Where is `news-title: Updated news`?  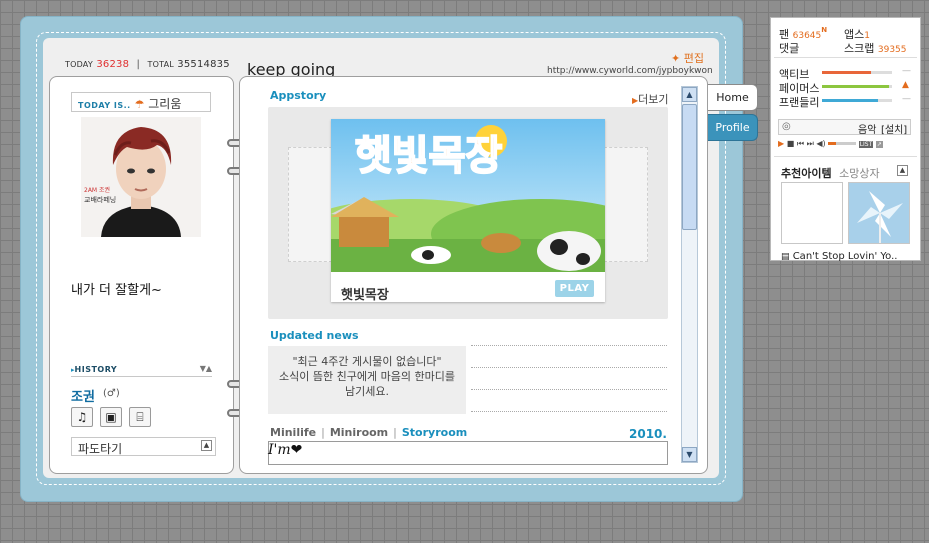 news-title: Updated news is located at coordinates (314, 335).